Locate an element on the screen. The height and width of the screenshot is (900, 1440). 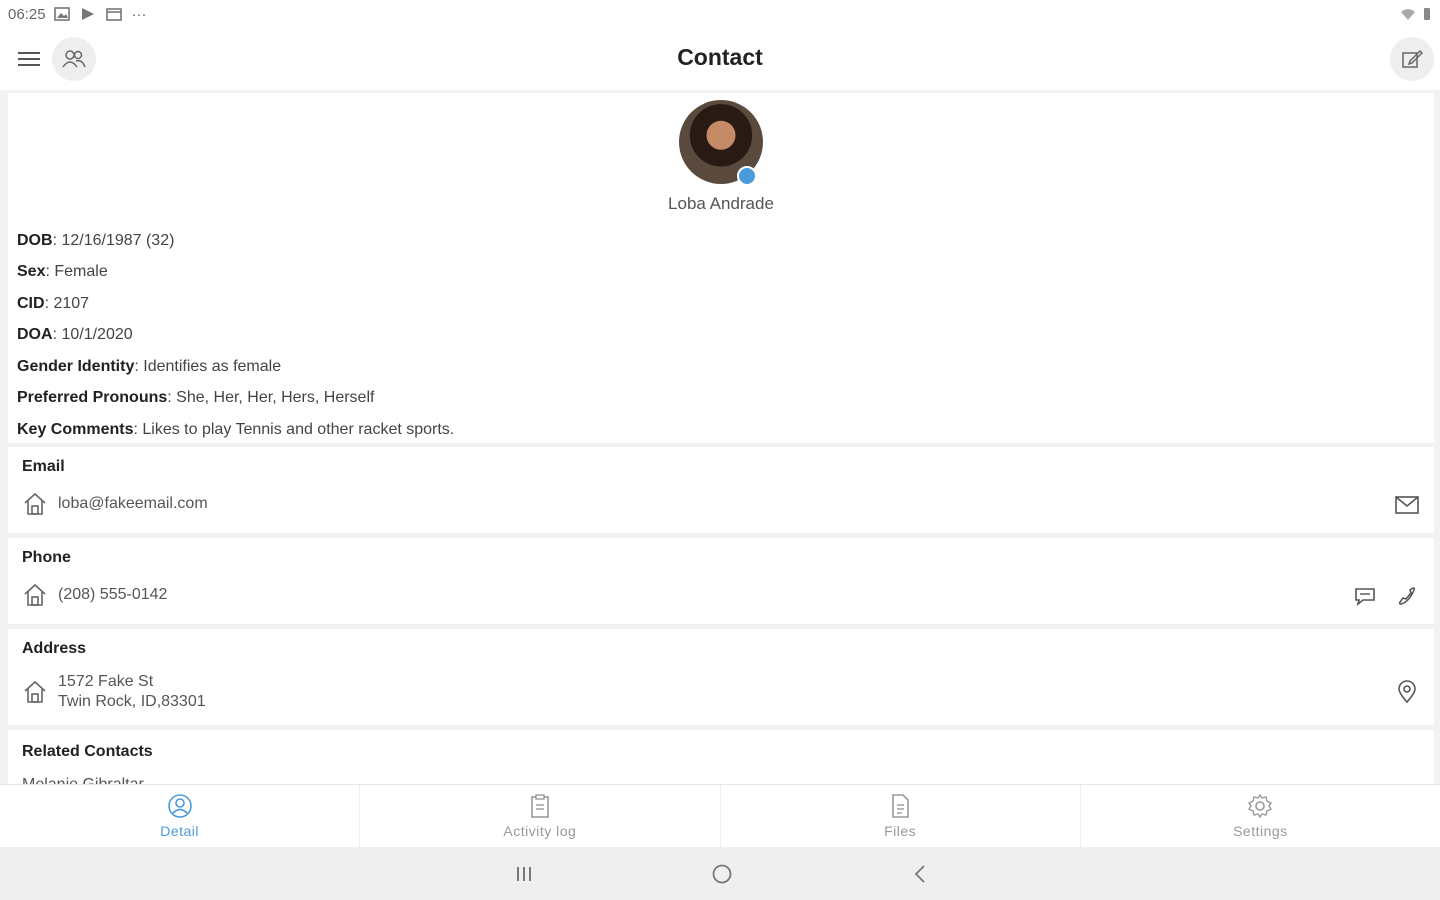
app-bar: Contact is located at coordinates (720, 59).